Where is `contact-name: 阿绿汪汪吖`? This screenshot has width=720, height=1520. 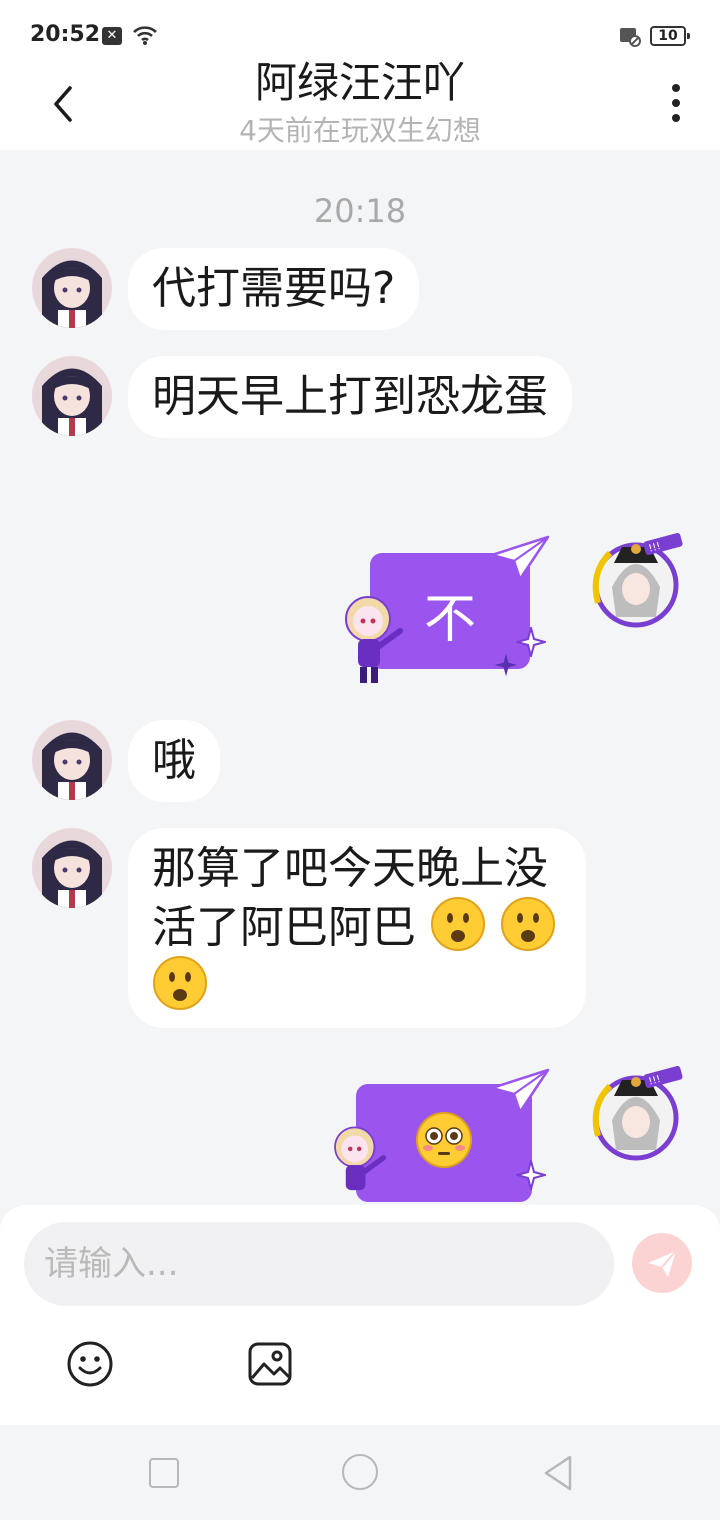 contact-name: 阿绿汪汪吖 is located at coordinates (359, 82).